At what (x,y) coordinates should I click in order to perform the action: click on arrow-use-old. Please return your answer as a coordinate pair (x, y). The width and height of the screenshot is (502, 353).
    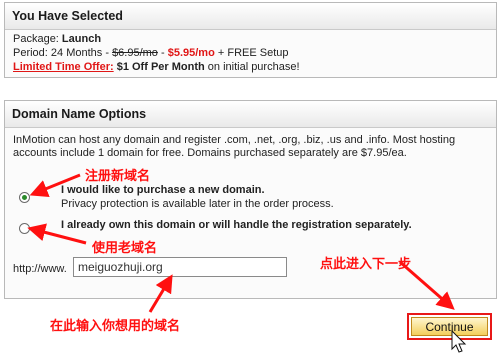
    Looking at the image, I should click on (57, 234).